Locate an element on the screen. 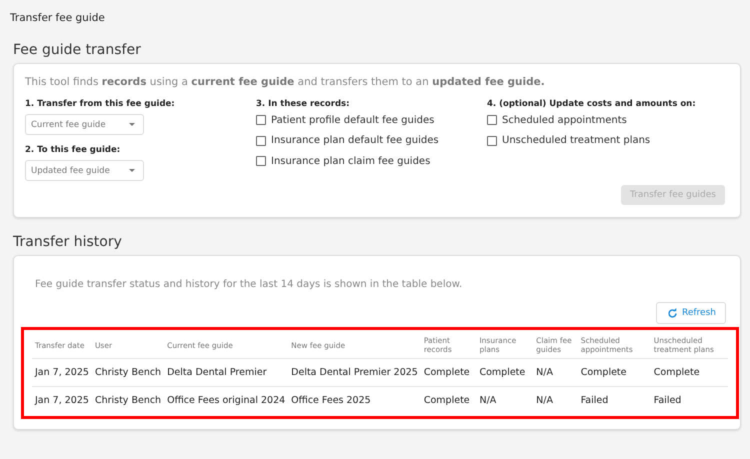  checkbox-label: Insurance plan claim fee guides is located at coordinates (350, 161).